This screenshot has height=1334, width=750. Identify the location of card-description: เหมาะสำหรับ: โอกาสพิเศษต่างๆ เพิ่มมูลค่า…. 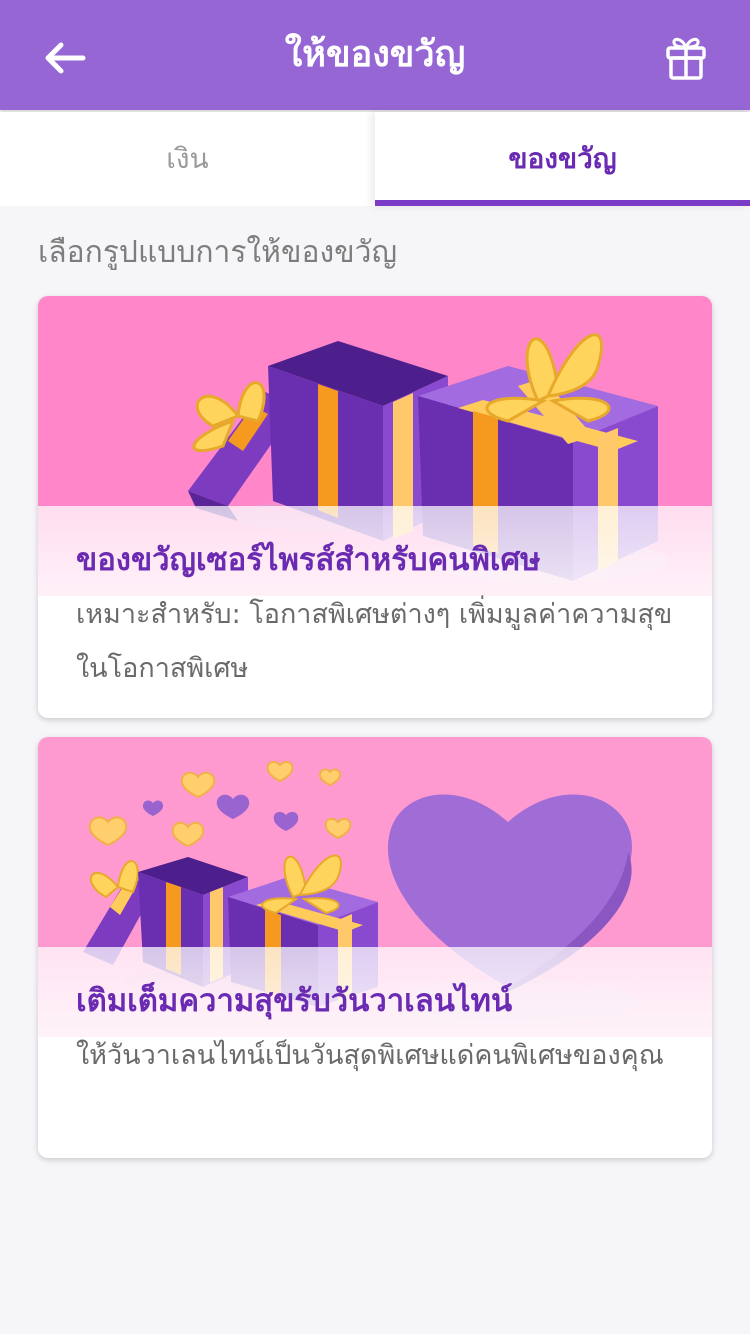
(374, 641).